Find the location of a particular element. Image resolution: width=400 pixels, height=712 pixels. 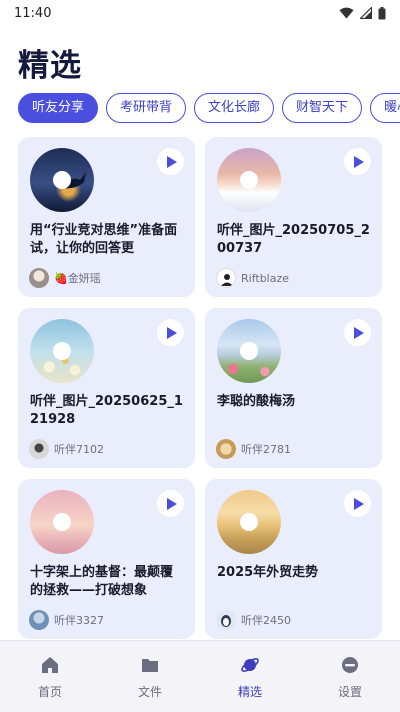

author-name: 听伴7102 is located at coordinates (79, 449).